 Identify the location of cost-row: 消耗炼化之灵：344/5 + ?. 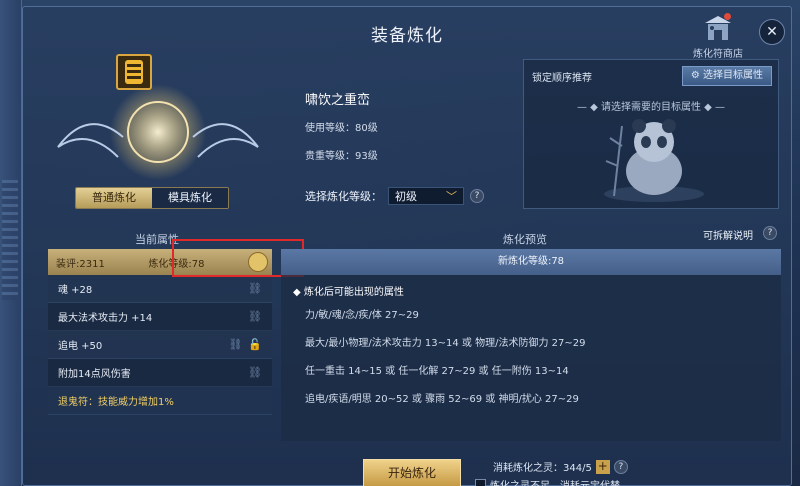
(560, 466).